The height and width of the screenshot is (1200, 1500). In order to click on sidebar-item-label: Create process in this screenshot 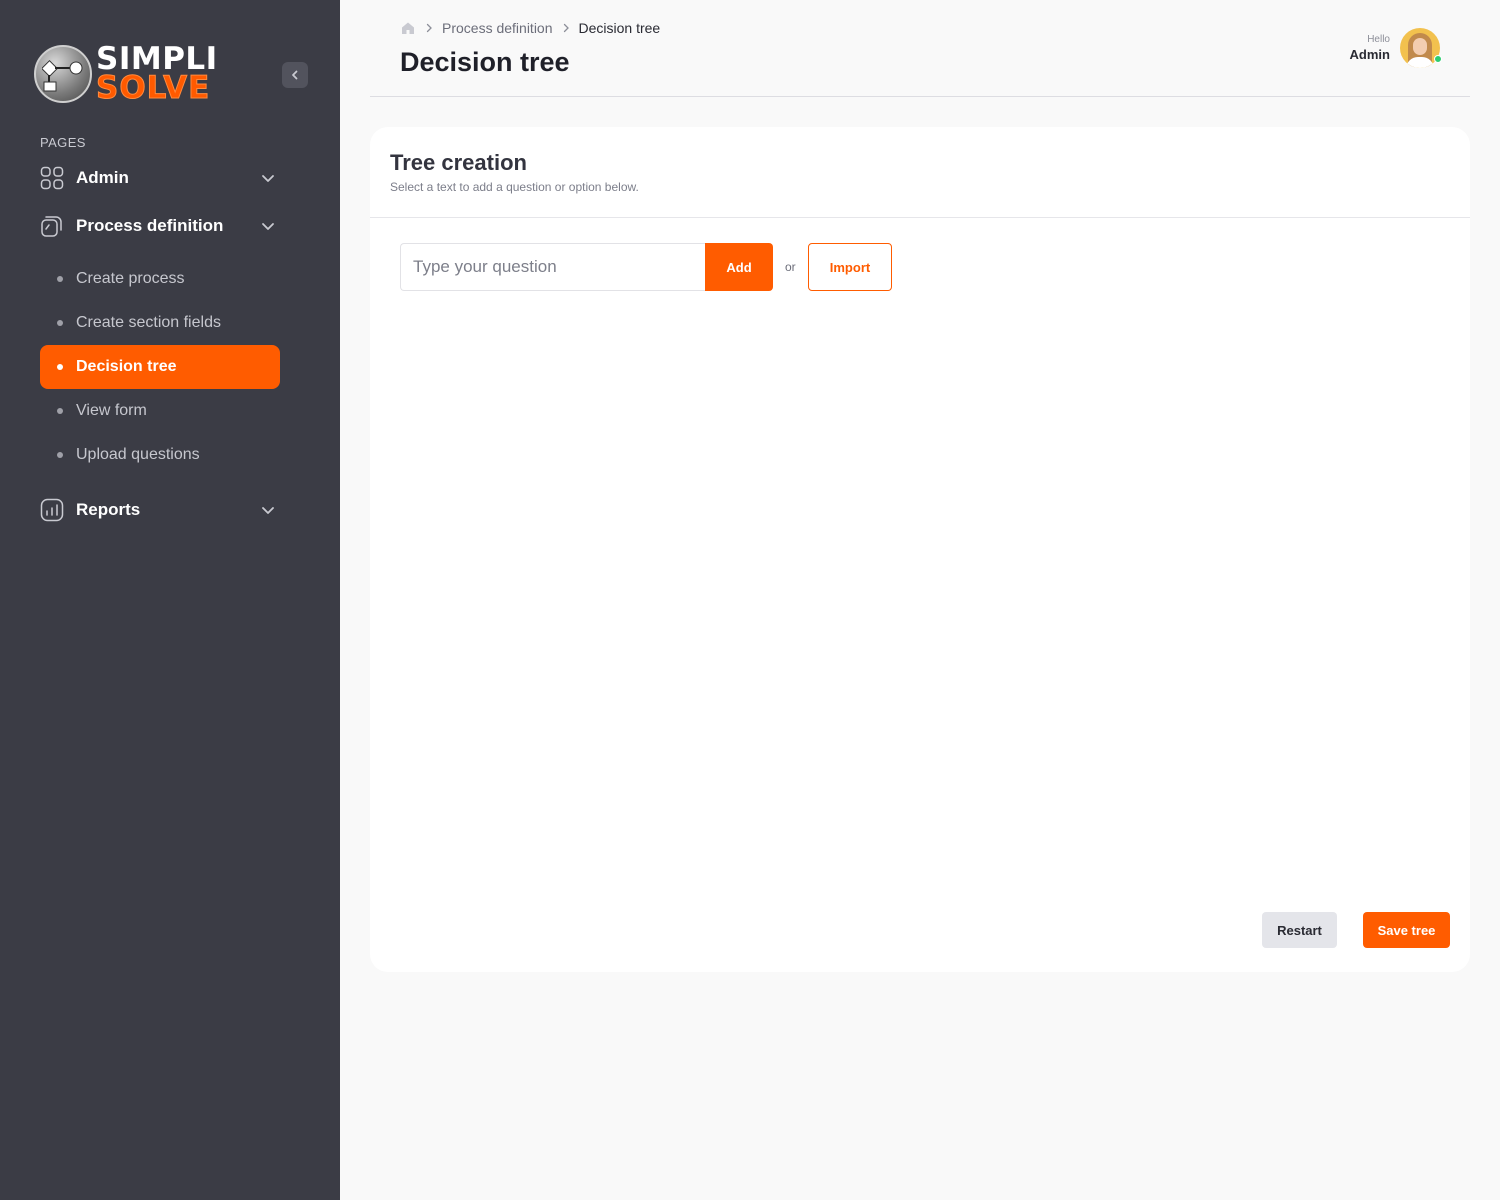, I will do `click(130, 278)`.